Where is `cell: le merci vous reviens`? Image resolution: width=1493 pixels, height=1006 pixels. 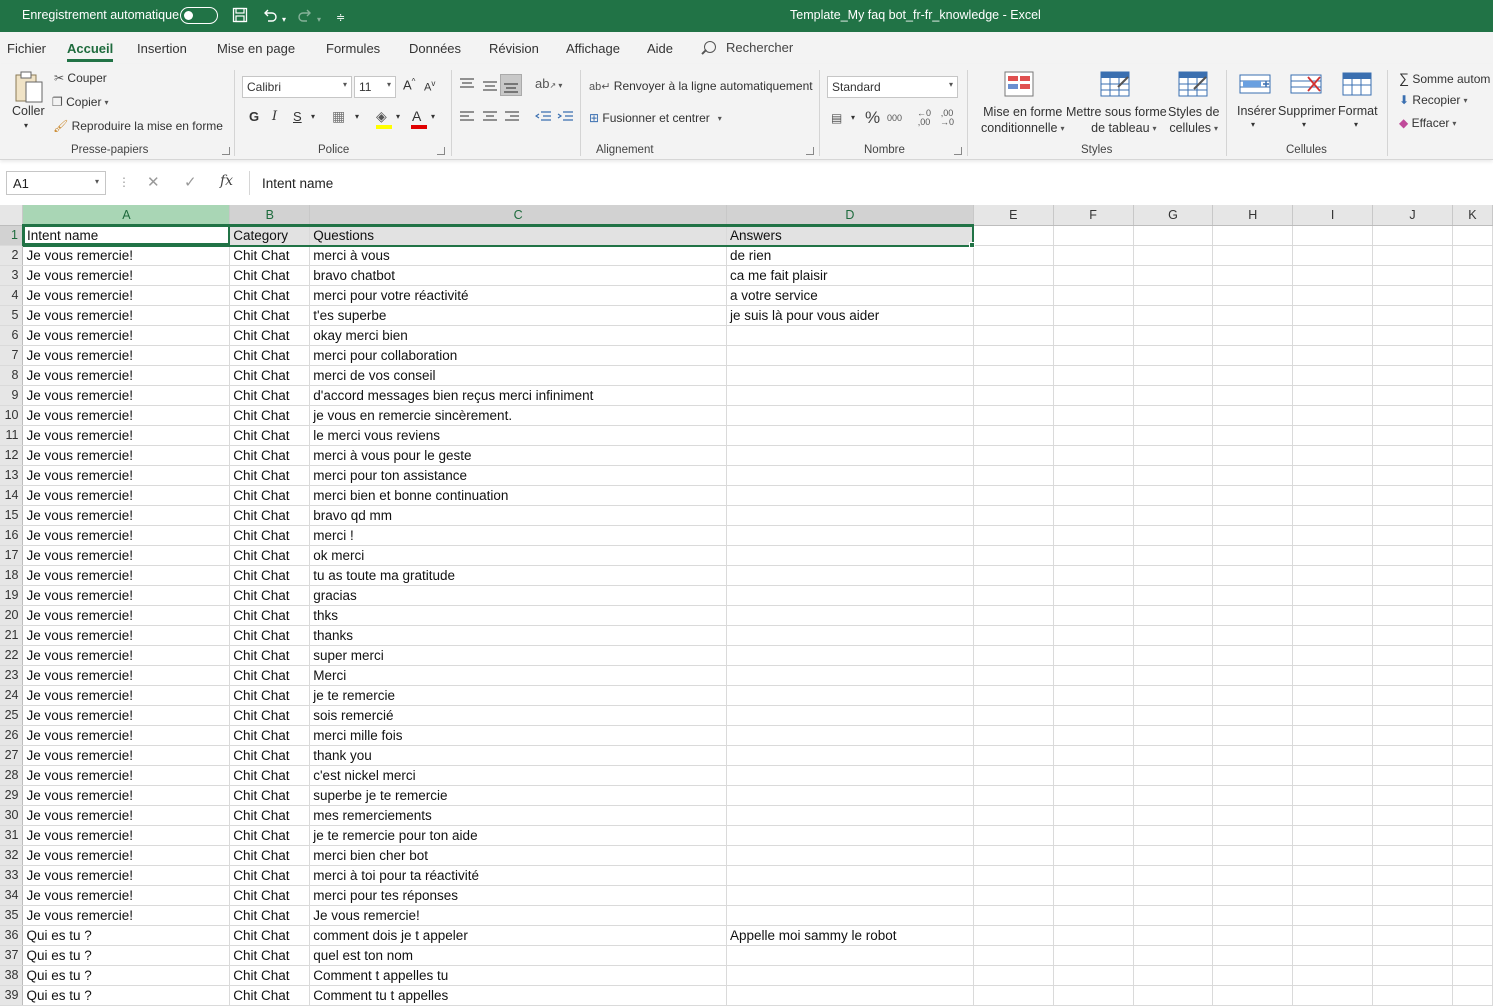
cell: le merci vous reviens is located at coordinates (518, 435).